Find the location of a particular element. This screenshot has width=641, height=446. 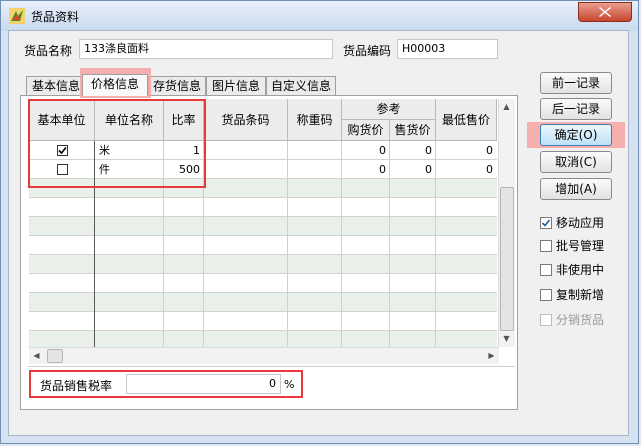

close-button is located at coordinates (605, 12).